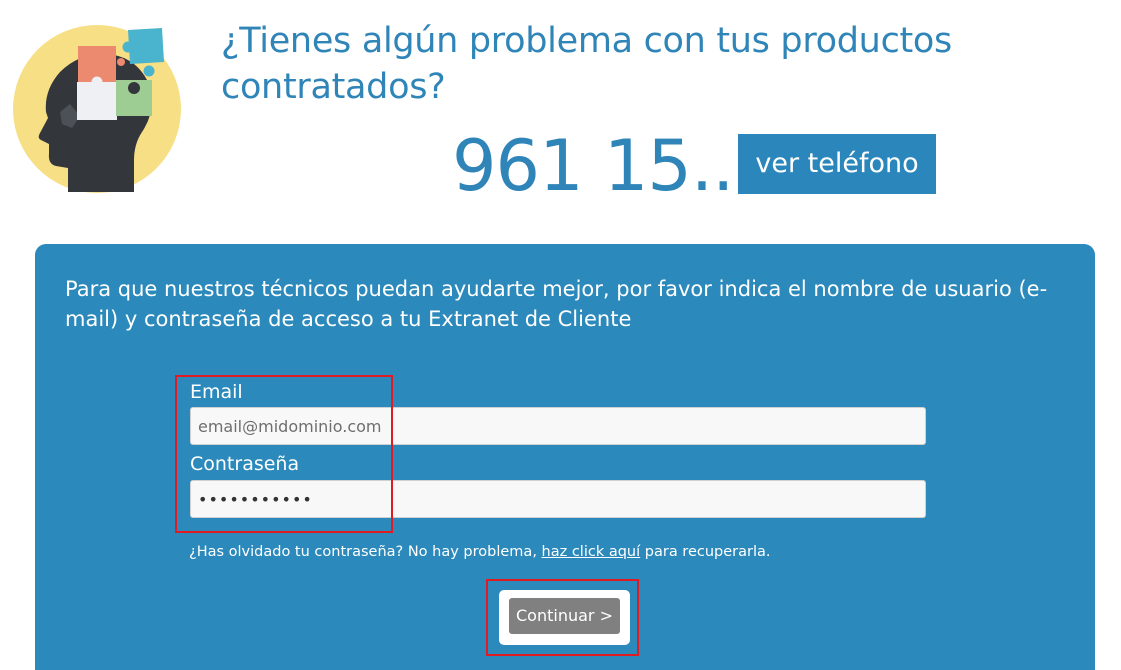 This screenshot has height=670, width=1121. Describe the element at coordinates (837, 164) in the screenshot. I see `show-phone-button: ver teléfono` at that location.